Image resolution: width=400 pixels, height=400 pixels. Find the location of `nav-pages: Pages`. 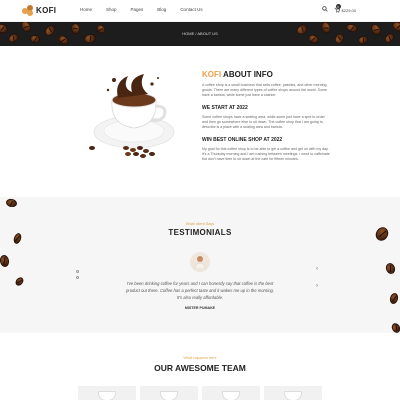

nav-pages: Pages is located at coordinates (137, 9).